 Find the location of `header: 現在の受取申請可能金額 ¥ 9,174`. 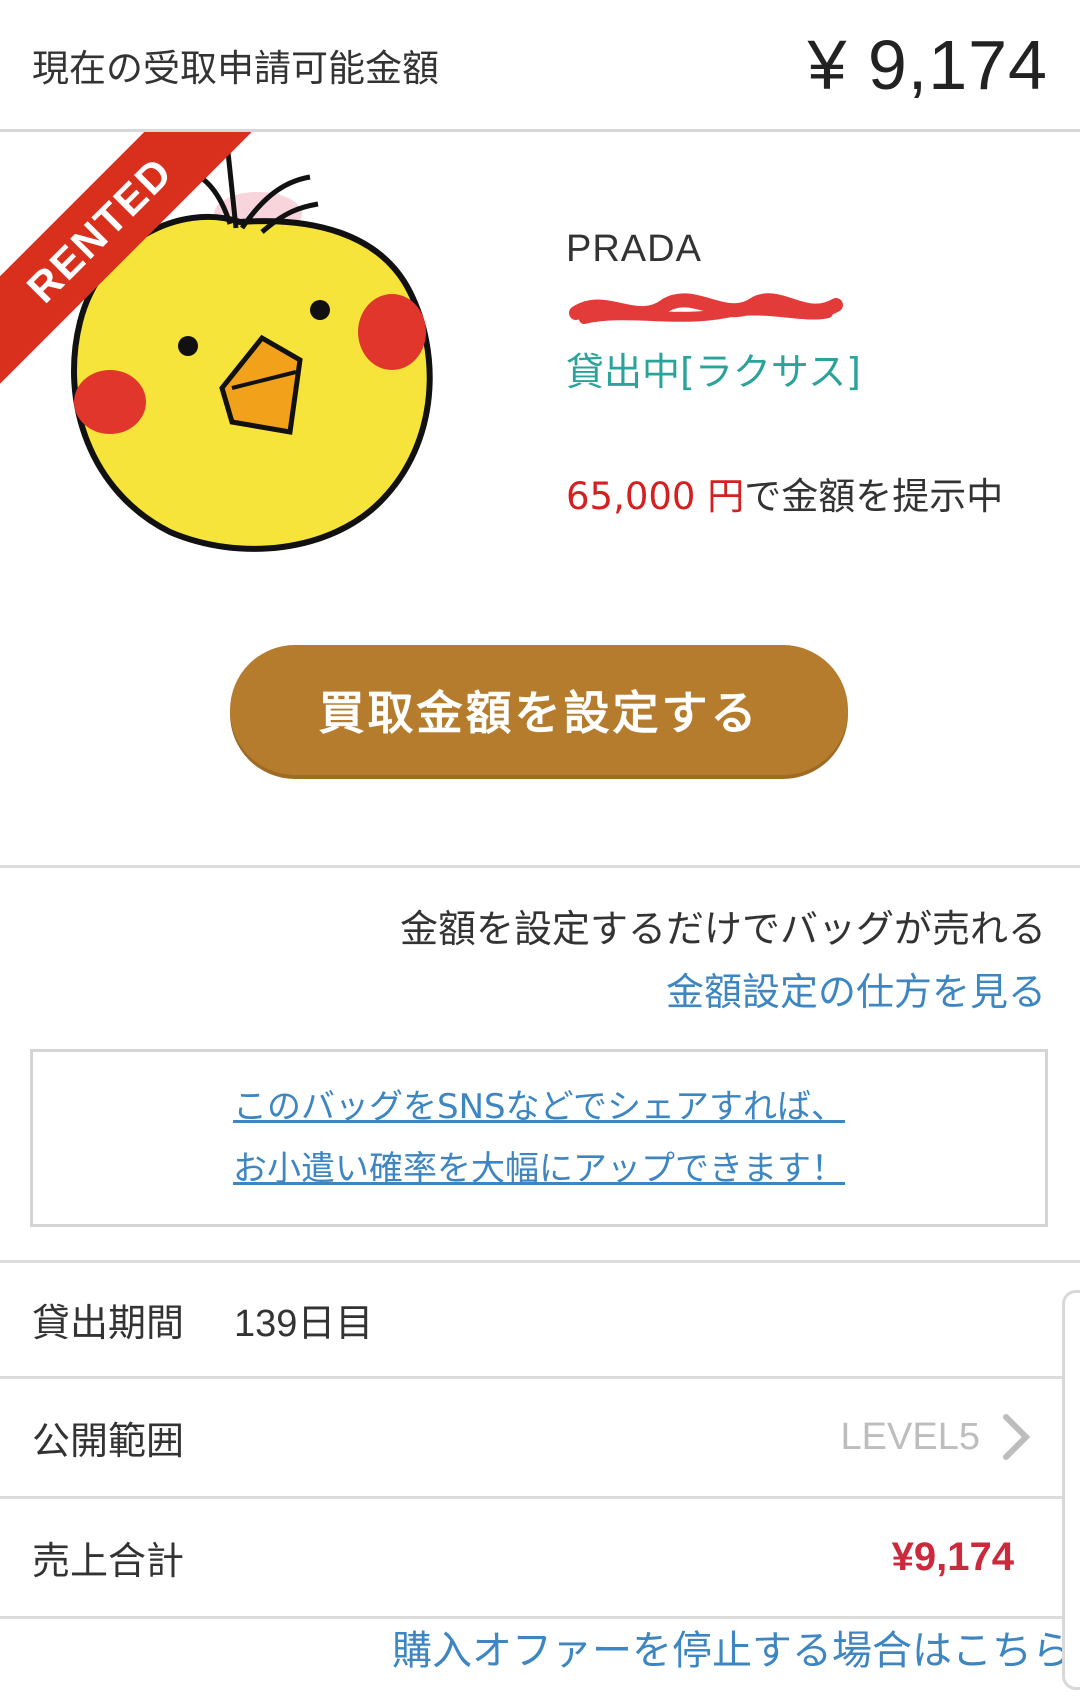

header: 現在の受取申請可能金額 ¥ 9,174 is located at coordinates (540, 66).